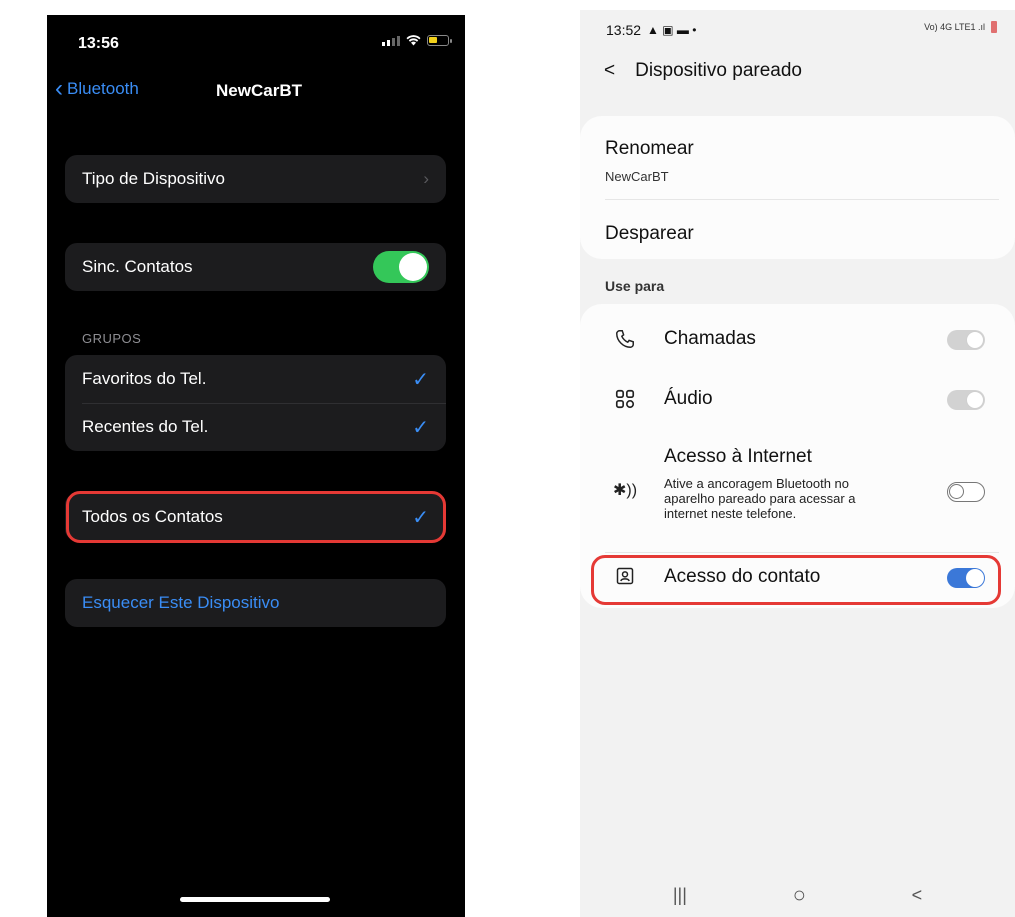 This screenshot has width=1015, height=917. What do you see at coordinates (649, 148) in the screenshot?
I see `rename-title: Renomear` at bounding box center [649, 148].